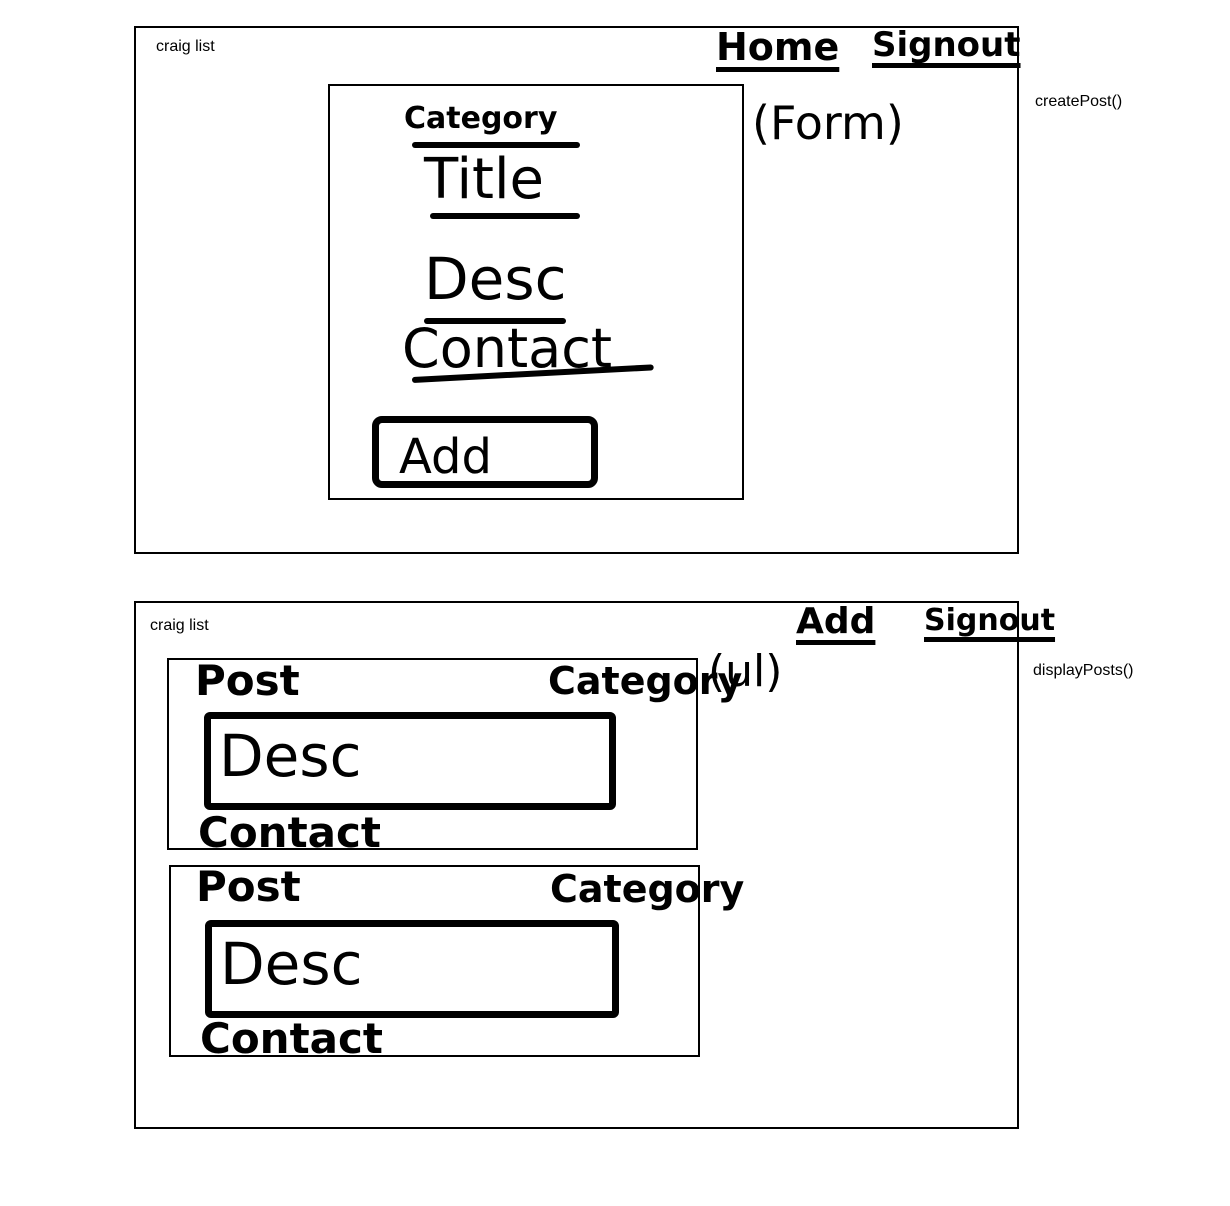 The height and width of the screenshot is (1206, 1230). Describe the element at coordinates (835, 622) in the screenshot. I see `nav-add-link: Add` at that location.